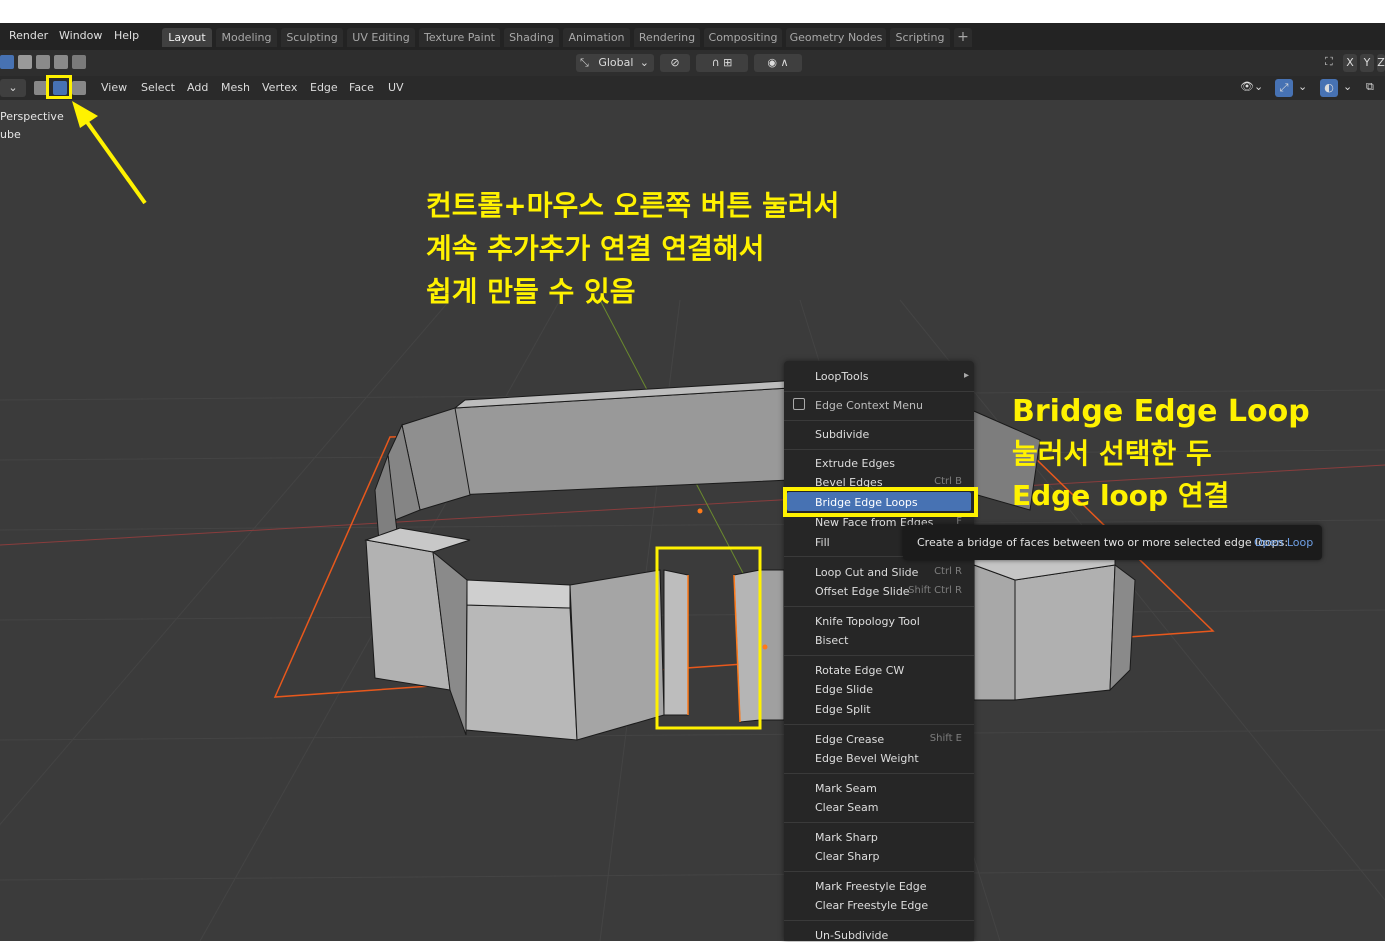  I want to click on header-menu-uv: UV, so click(396, 88).